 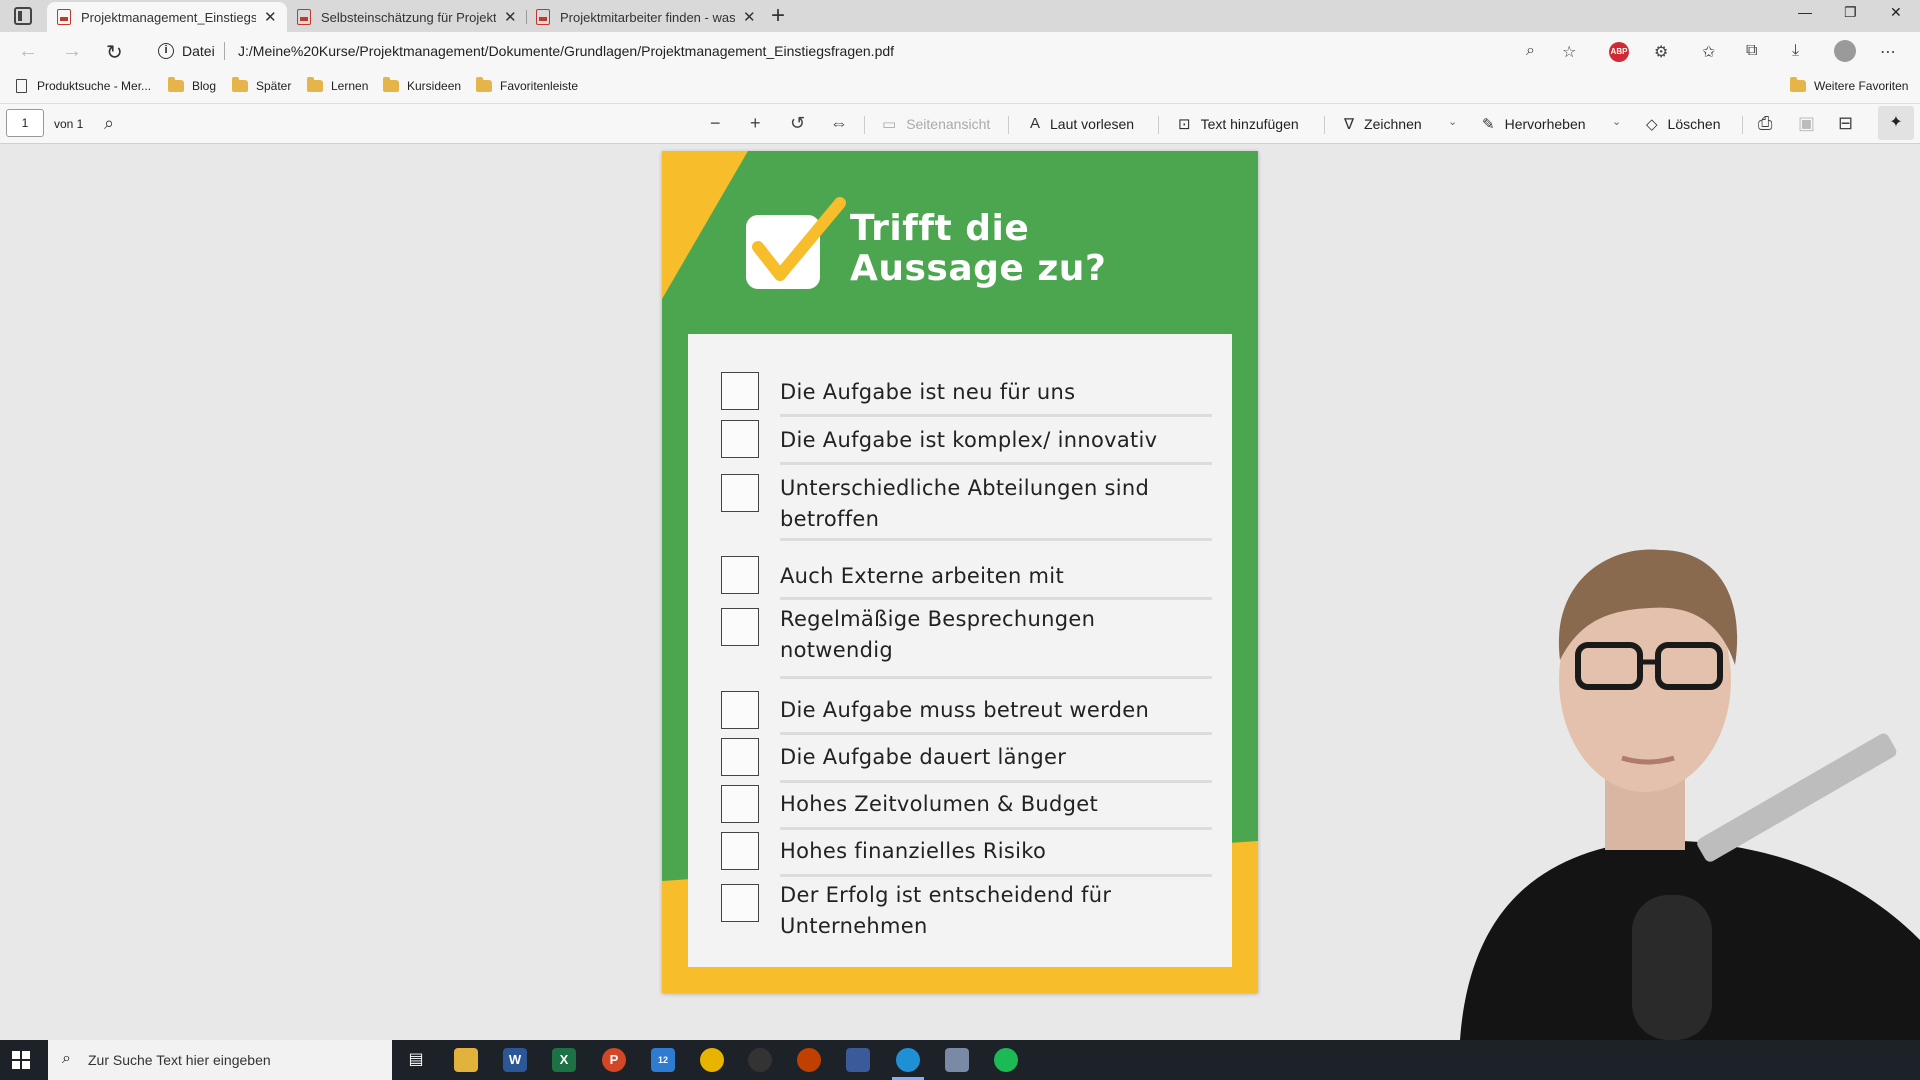 What do you see at coordinates (760, 1060) in the screenshot?
I see `obs-icon` at bounding box center [760, 1060].